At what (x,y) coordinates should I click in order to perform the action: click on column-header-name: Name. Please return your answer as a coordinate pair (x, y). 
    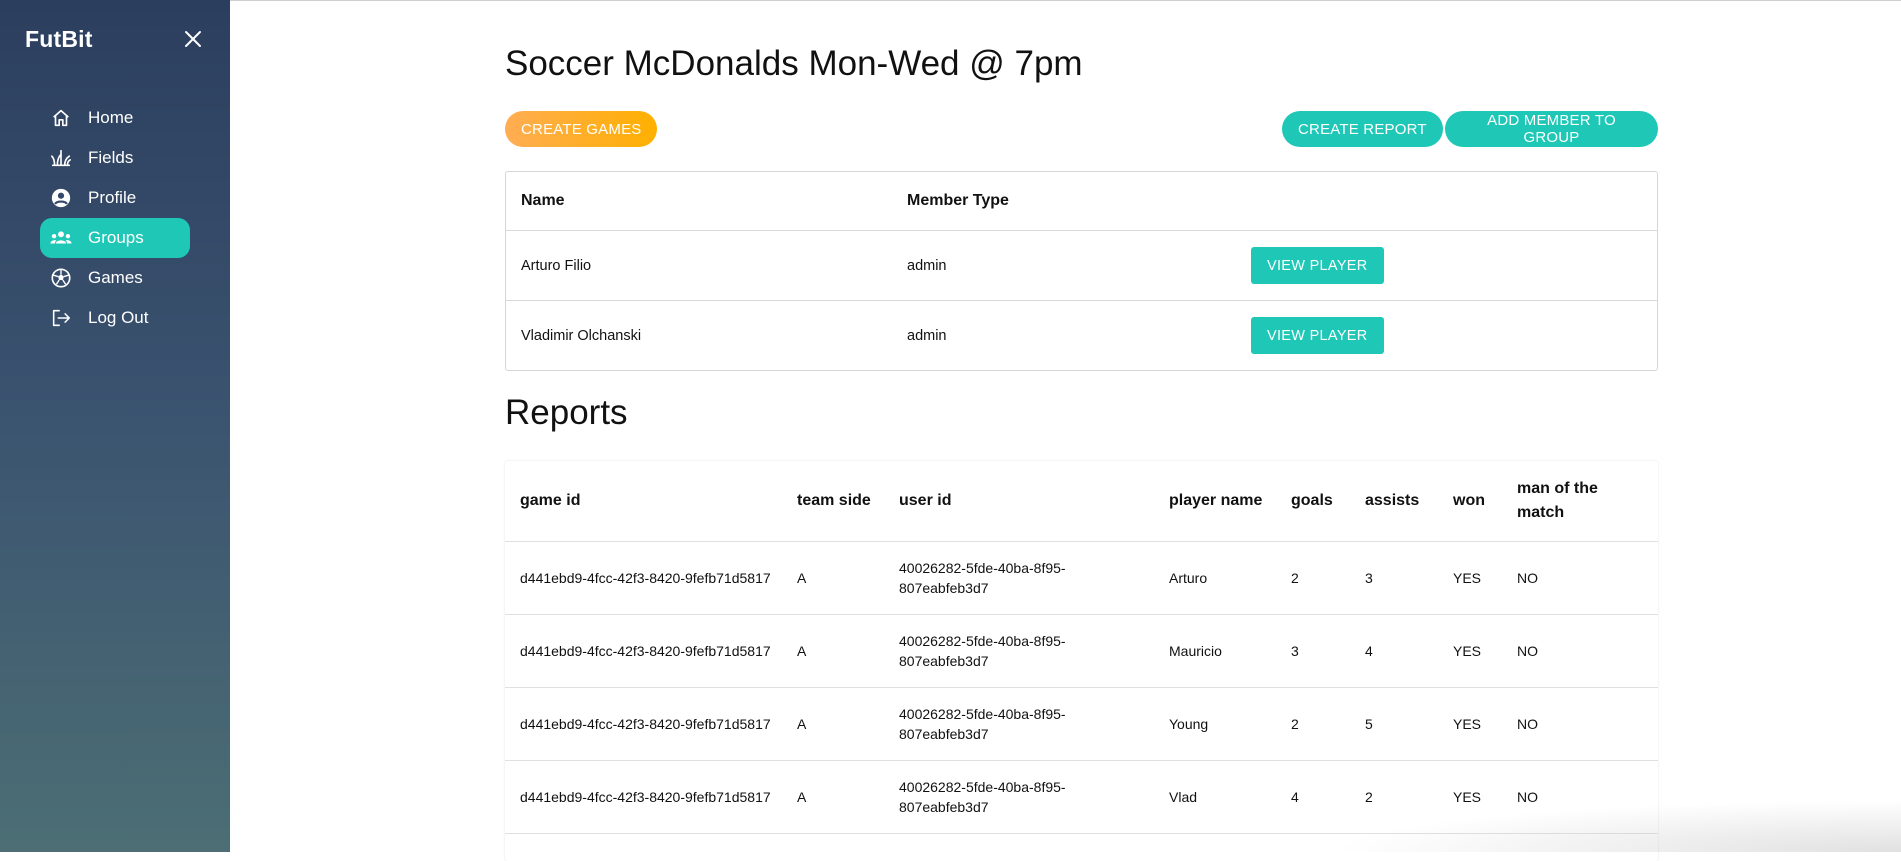
    Looking at the image, I should click on (699, 201).